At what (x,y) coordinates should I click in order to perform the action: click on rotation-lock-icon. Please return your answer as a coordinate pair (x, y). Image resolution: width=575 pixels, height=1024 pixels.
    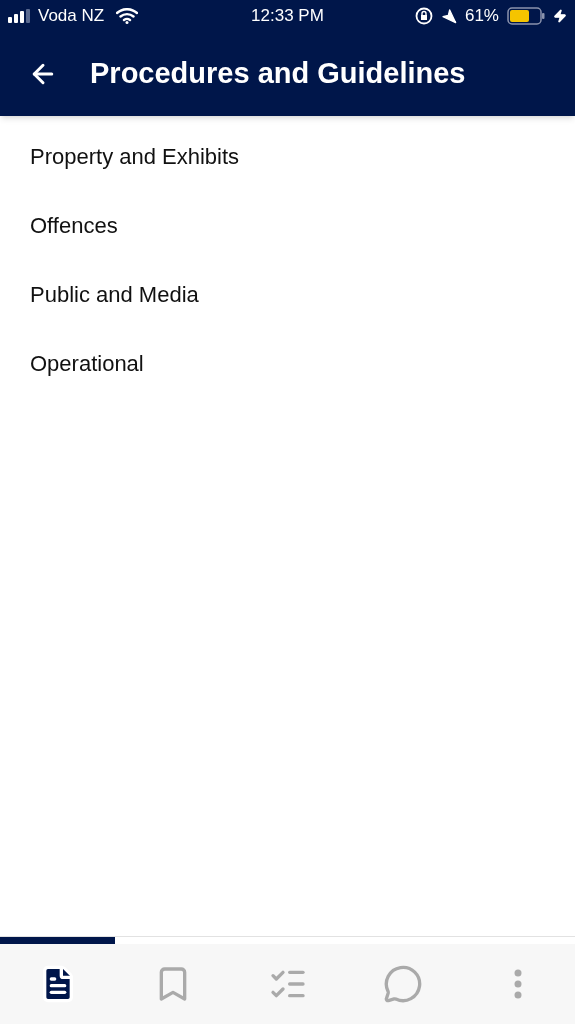
    Looking at the image, I should click on (423, 16).